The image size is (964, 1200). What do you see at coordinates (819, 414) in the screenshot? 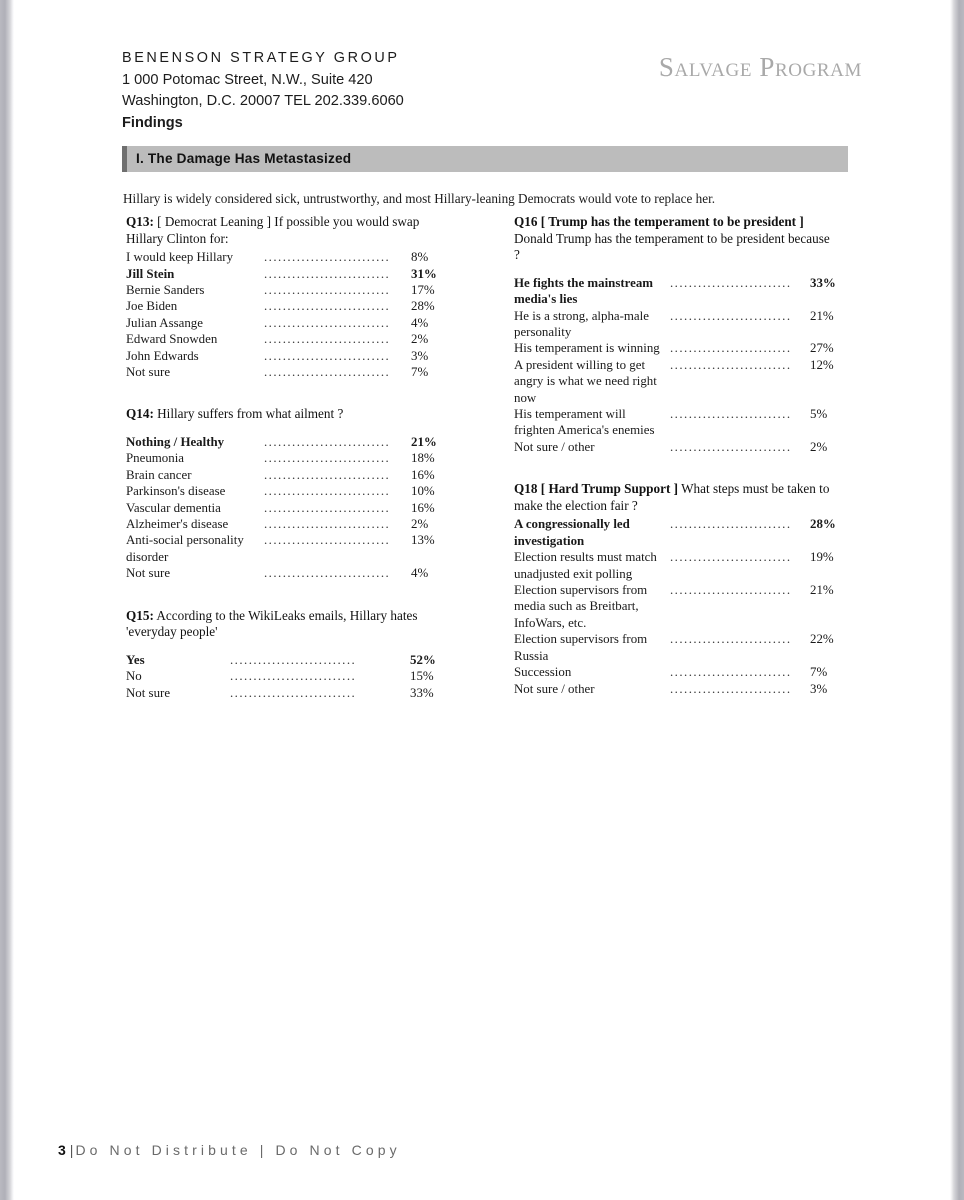
I see `answer-percentage: 5%` at bounding box center [819, 414].